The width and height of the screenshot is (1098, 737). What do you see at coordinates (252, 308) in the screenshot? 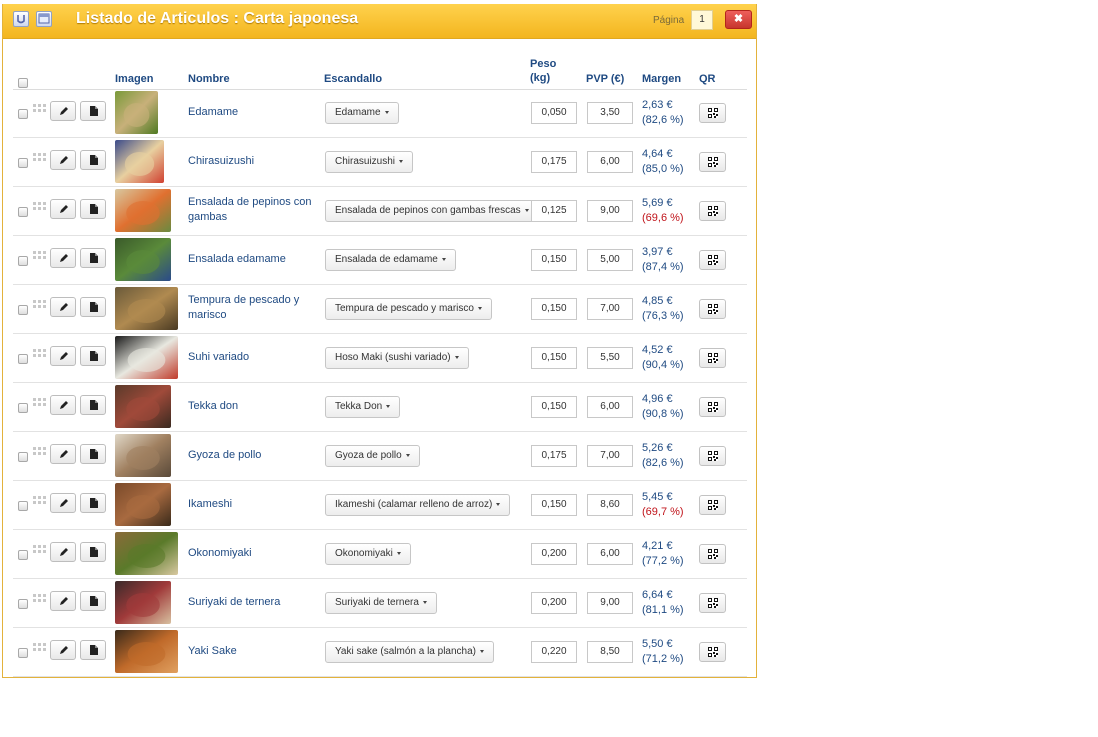
I see `article-name-link: Tempura de pescado y marisco` at bounding box center [252, 308].